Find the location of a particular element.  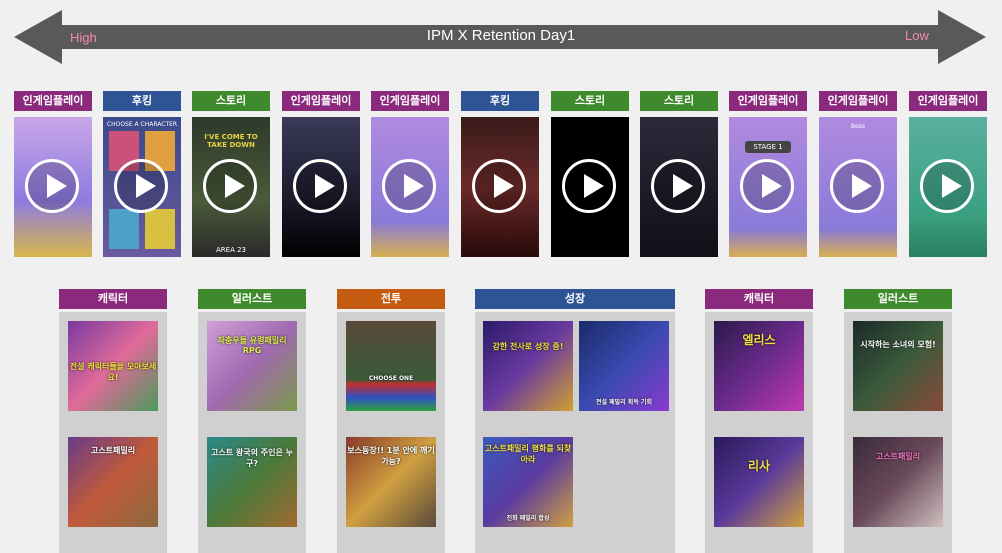

ad-image: 좌충우돌 유령패밀리 RPG is located at coordinates (252, 366).